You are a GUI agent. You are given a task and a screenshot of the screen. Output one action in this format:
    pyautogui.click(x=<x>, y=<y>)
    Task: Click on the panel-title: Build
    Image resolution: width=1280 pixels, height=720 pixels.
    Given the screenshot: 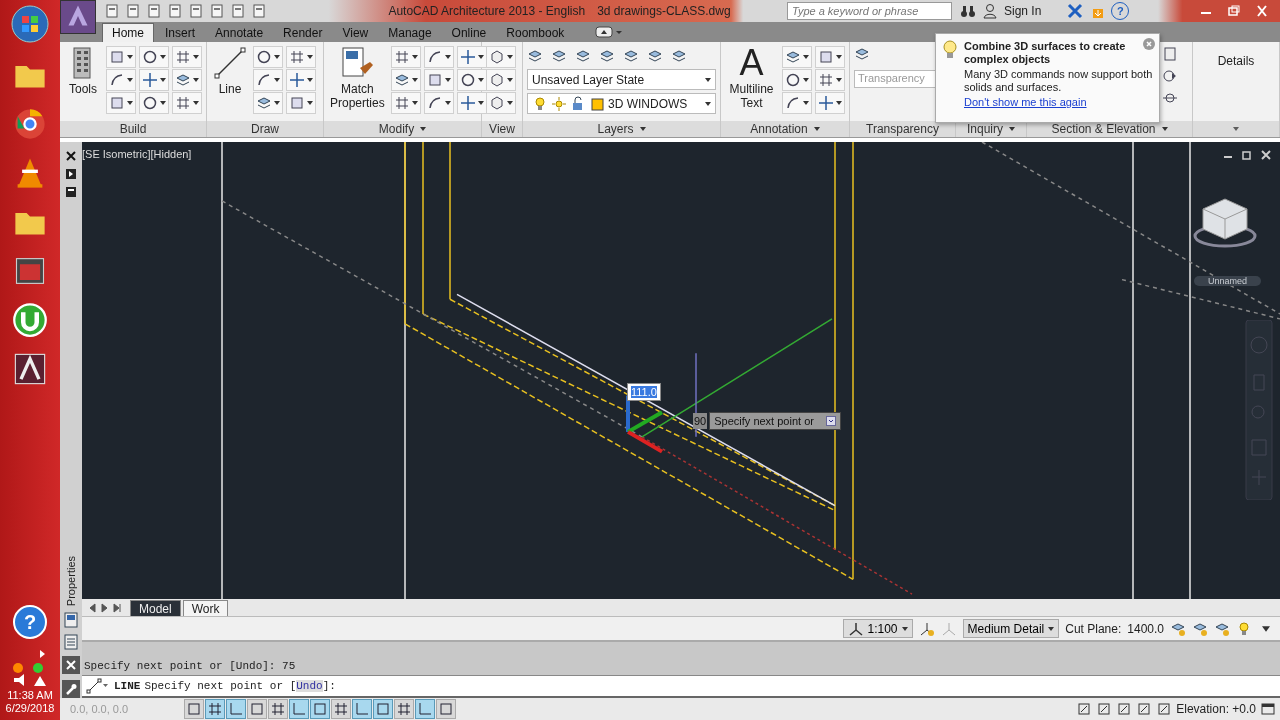 What is the action you would take?
    pyautogui.click(x=133, y=129)
    